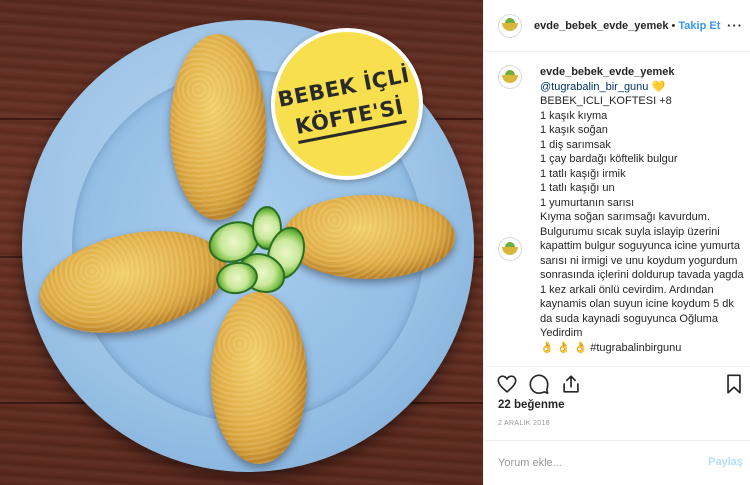  What do you see at coordinates (347, 104) in the screenshot?
I see `title-badge: BEBEK İÇLİ KÖFTE'Sİ` at bounding box center [347, 104].